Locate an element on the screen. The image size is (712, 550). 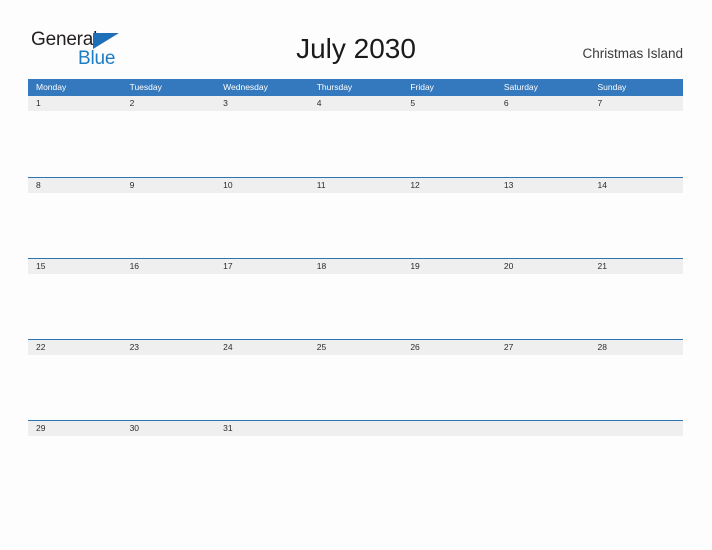
day-cell: 9 is located at coordinates (169, 185).